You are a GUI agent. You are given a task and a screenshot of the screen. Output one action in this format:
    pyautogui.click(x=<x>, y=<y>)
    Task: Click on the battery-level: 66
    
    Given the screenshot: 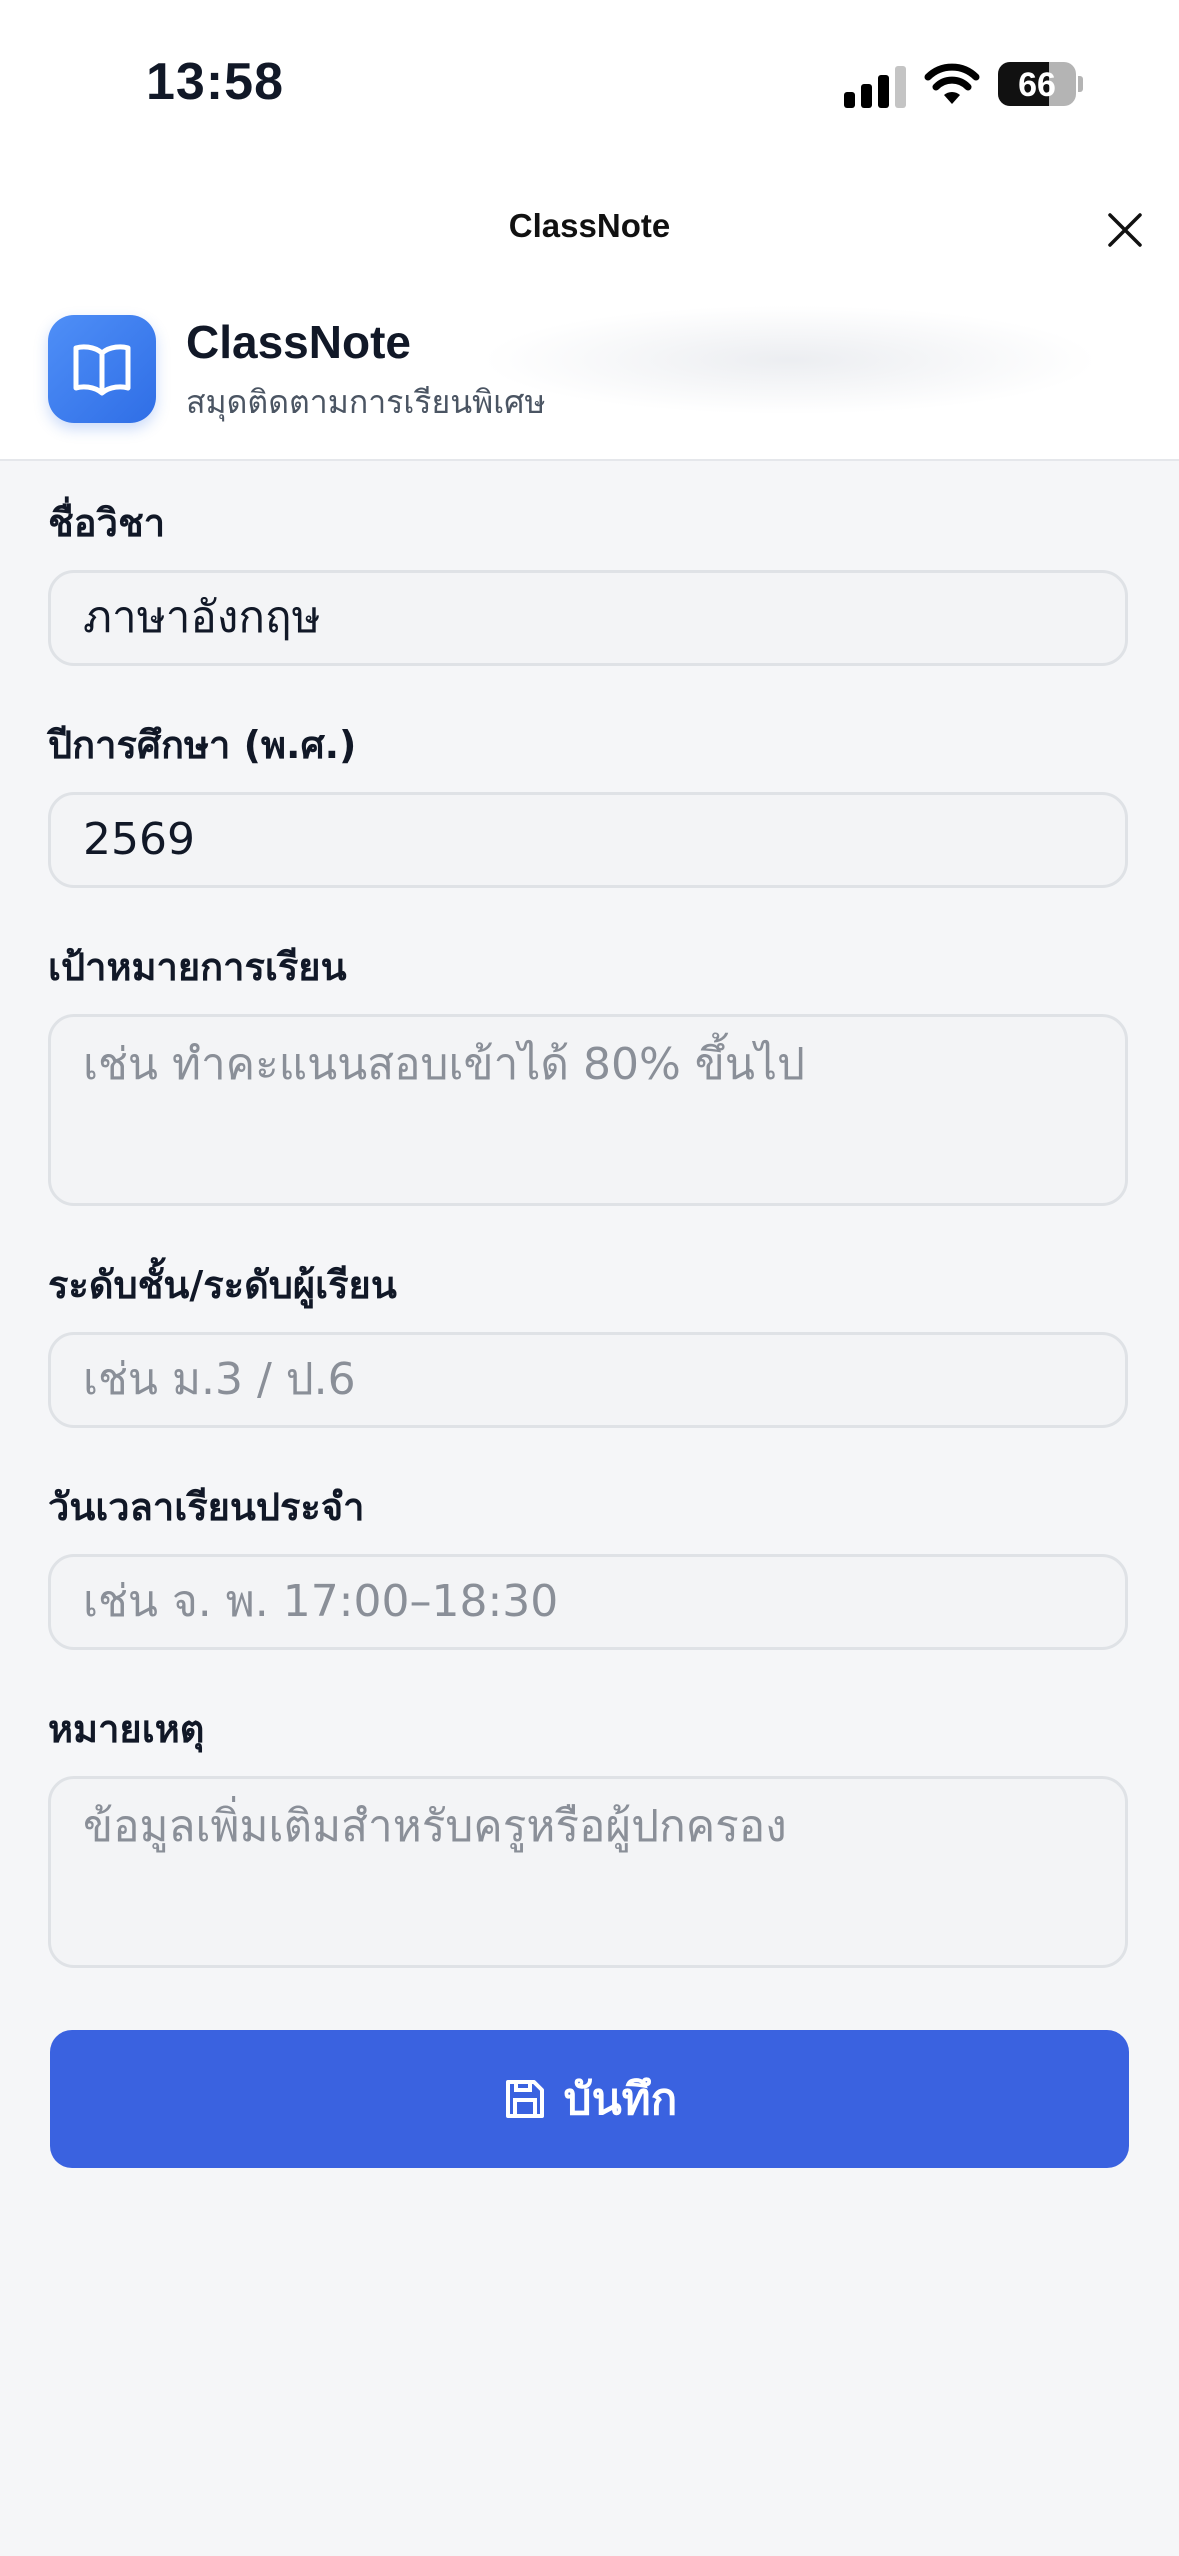 What is the action you would take?
    pyautogui.click(x=1037, y=85)
    